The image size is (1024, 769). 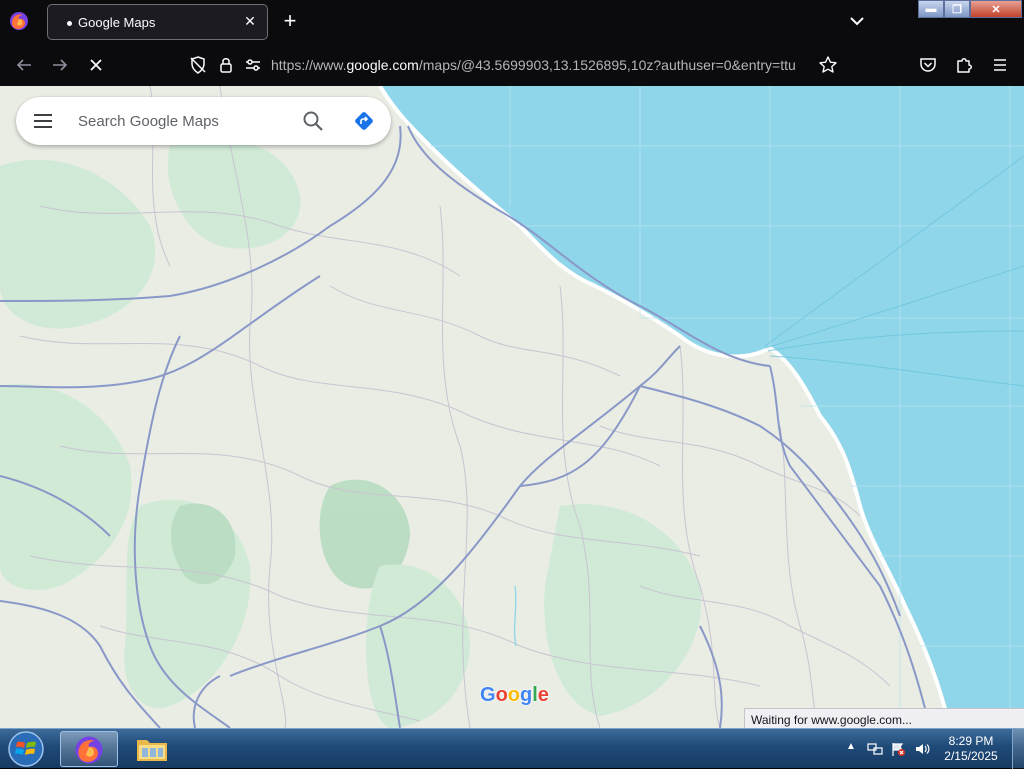 What do you see at coordinates (543, 695) in the screenshot?
I see `google-logo-letter: e` at bounding box center [543, 695].